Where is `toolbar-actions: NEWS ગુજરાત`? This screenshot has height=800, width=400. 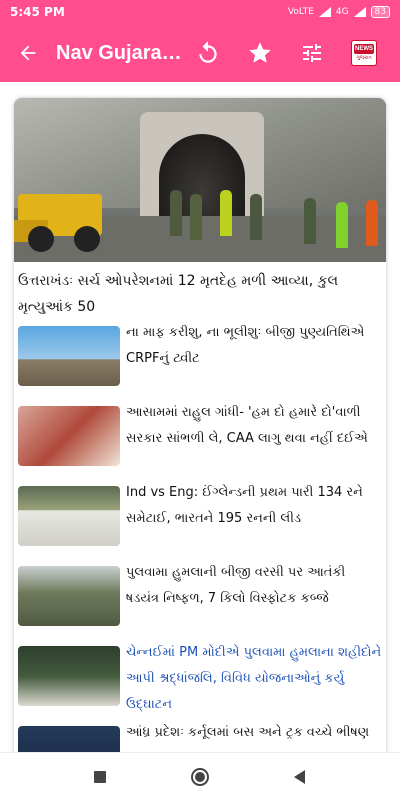 toolbar-actions: NEWS ગુજરાત is located at coordinates (286, 53).